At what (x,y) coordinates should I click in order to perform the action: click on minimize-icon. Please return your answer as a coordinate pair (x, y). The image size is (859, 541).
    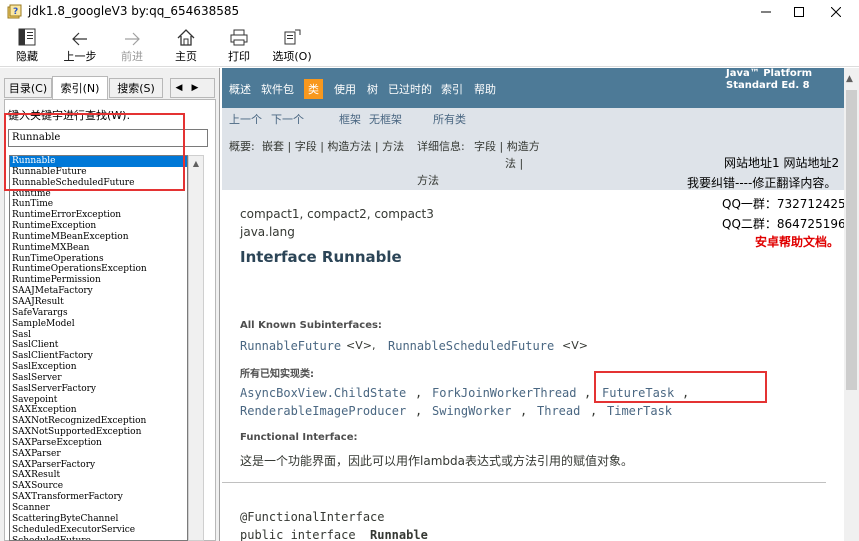
    Looking at the image, I should click on (766, 11).